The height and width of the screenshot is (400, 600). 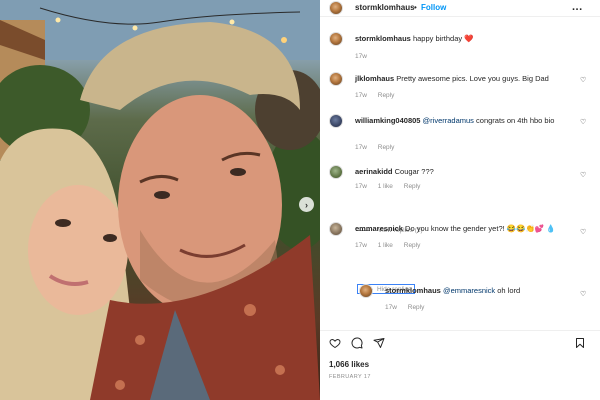 I want to click on emoji-string: 😂😂👏💕 💧, so click(x=531, y=228).